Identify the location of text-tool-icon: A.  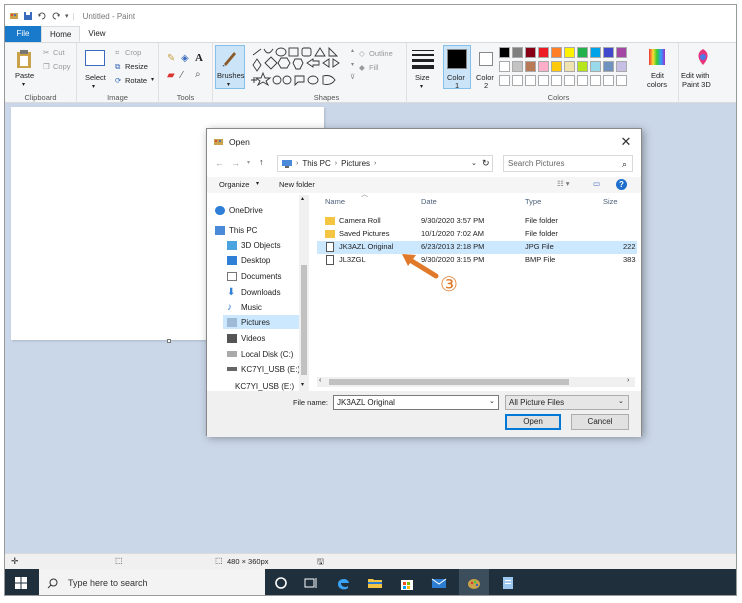
(199, 58).